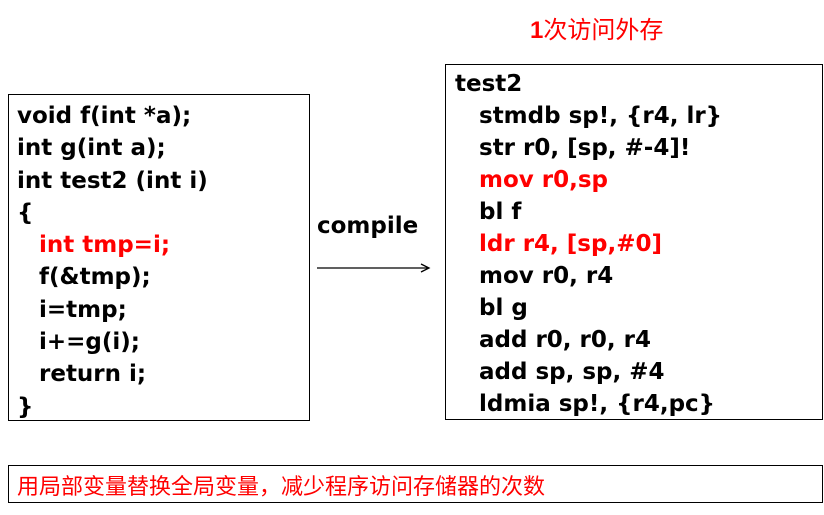 This screenshot has width=824, height=515. What do you see at coordinates (570, 244) in the screenshot?
I see `asm-line: ldr r4, [sp,#0]` at bounding box center [570, 244].